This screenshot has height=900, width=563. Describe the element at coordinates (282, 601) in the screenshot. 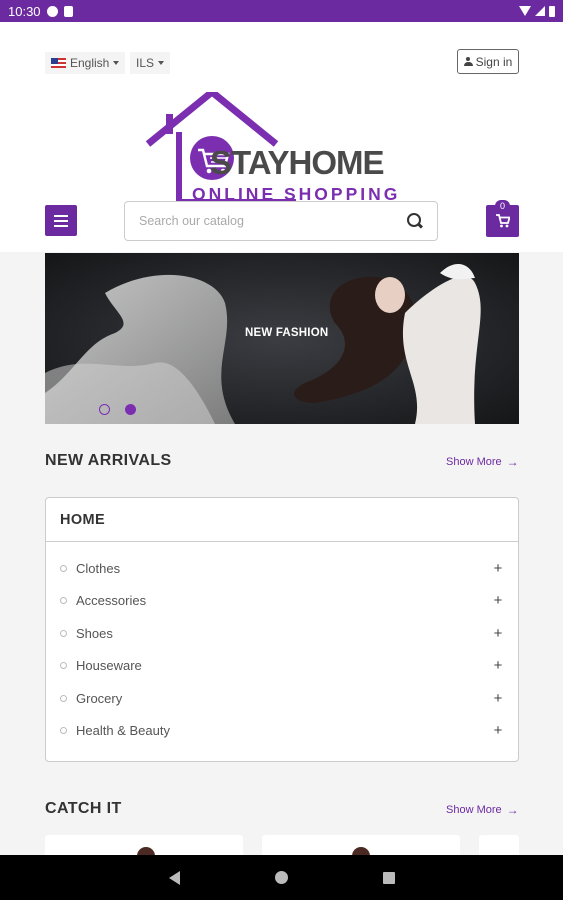

I see `category-item-accessories: Accessories +` at that location.